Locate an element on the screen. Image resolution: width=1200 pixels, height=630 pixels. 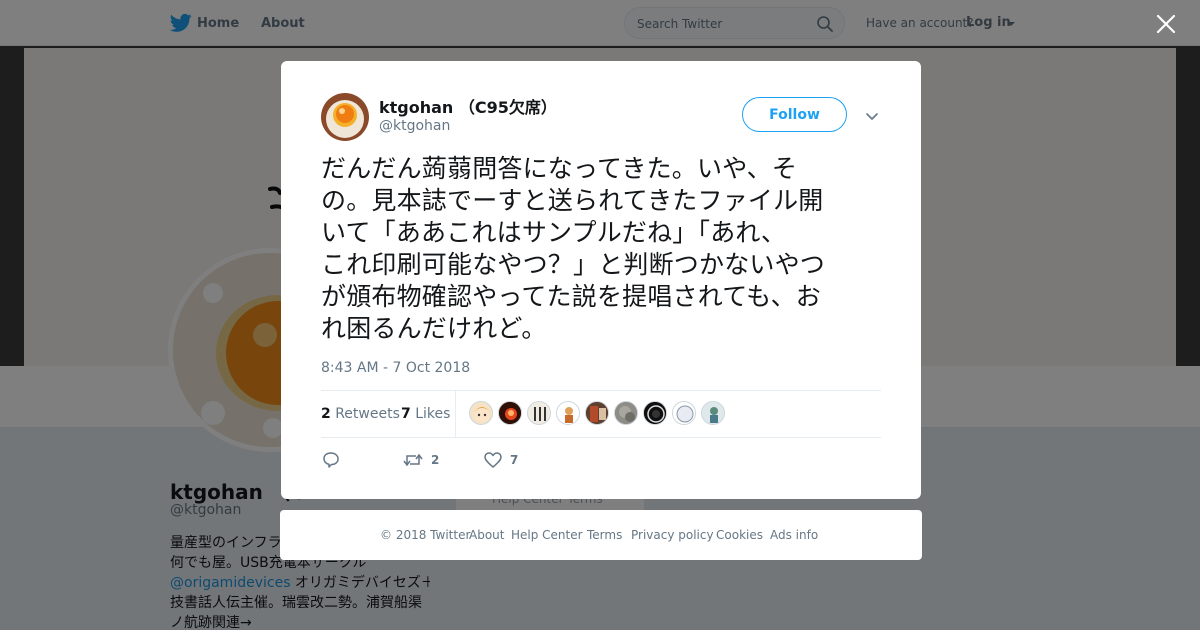
footer-copyright: © 2018 Twitter is located at coordinates (425, 535).